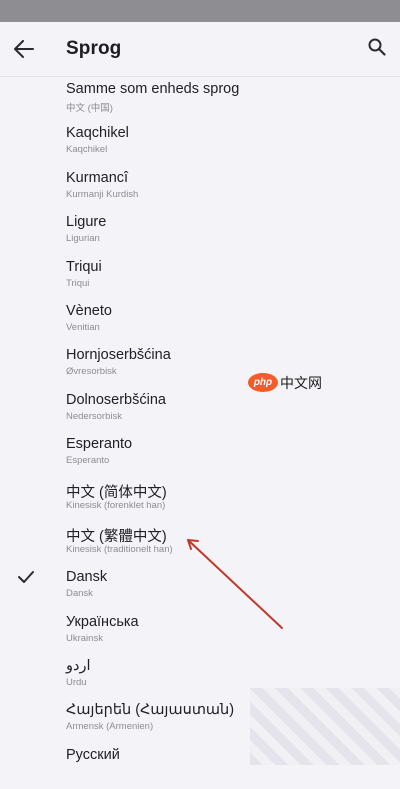 This screenshot has height=789, width=400. I want to click on language-subtitle: Venitian, so click(83, 327).